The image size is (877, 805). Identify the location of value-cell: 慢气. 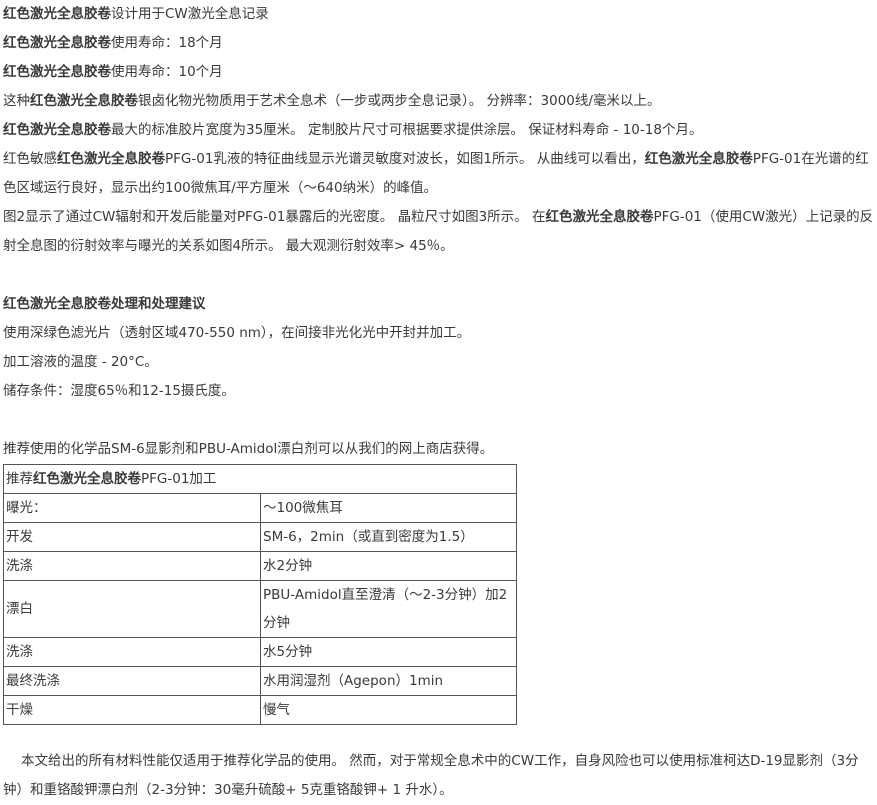
(388, 710).